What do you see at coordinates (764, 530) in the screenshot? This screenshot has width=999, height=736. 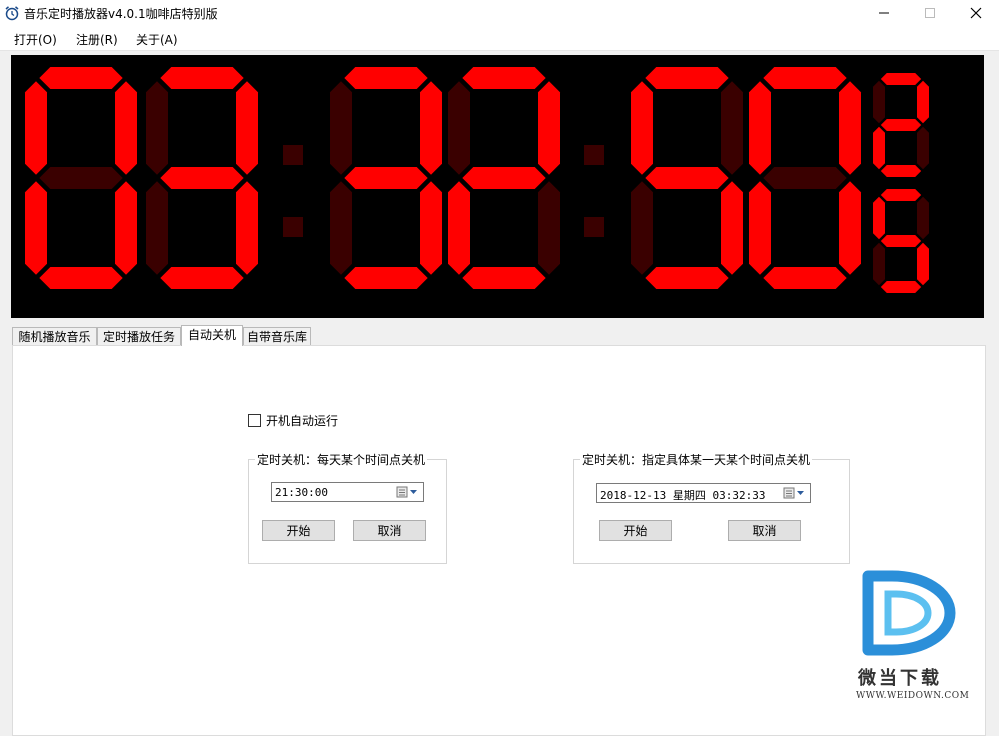 I see `specific-cancel-button: 取消` at bounding box center [764, 530].